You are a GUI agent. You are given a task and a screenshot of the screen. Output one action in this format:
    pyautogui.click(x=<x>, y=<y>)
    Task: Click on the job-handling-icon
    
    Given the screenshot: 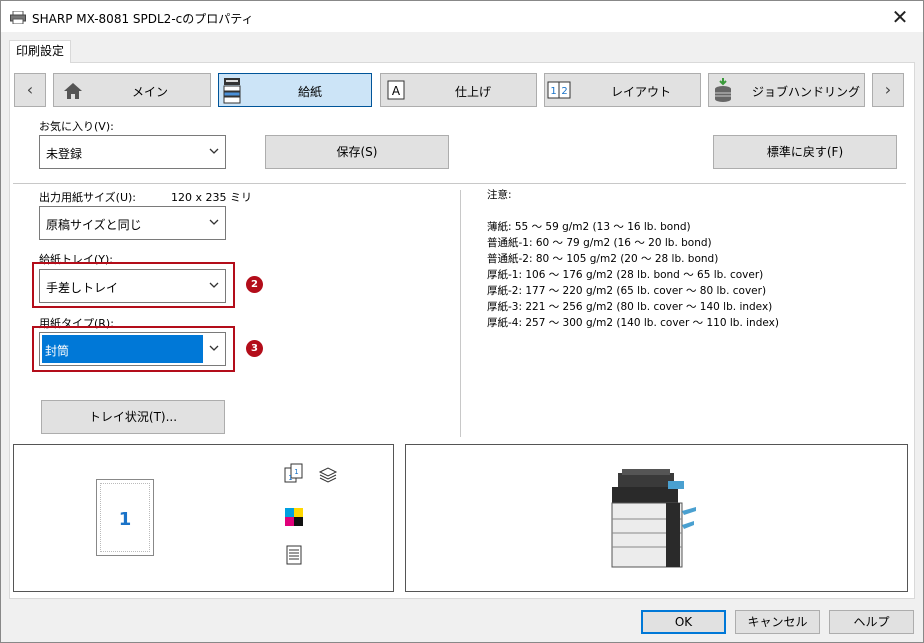 What is the action you would take?
    pyautogui.click(x=723, y=90)
    